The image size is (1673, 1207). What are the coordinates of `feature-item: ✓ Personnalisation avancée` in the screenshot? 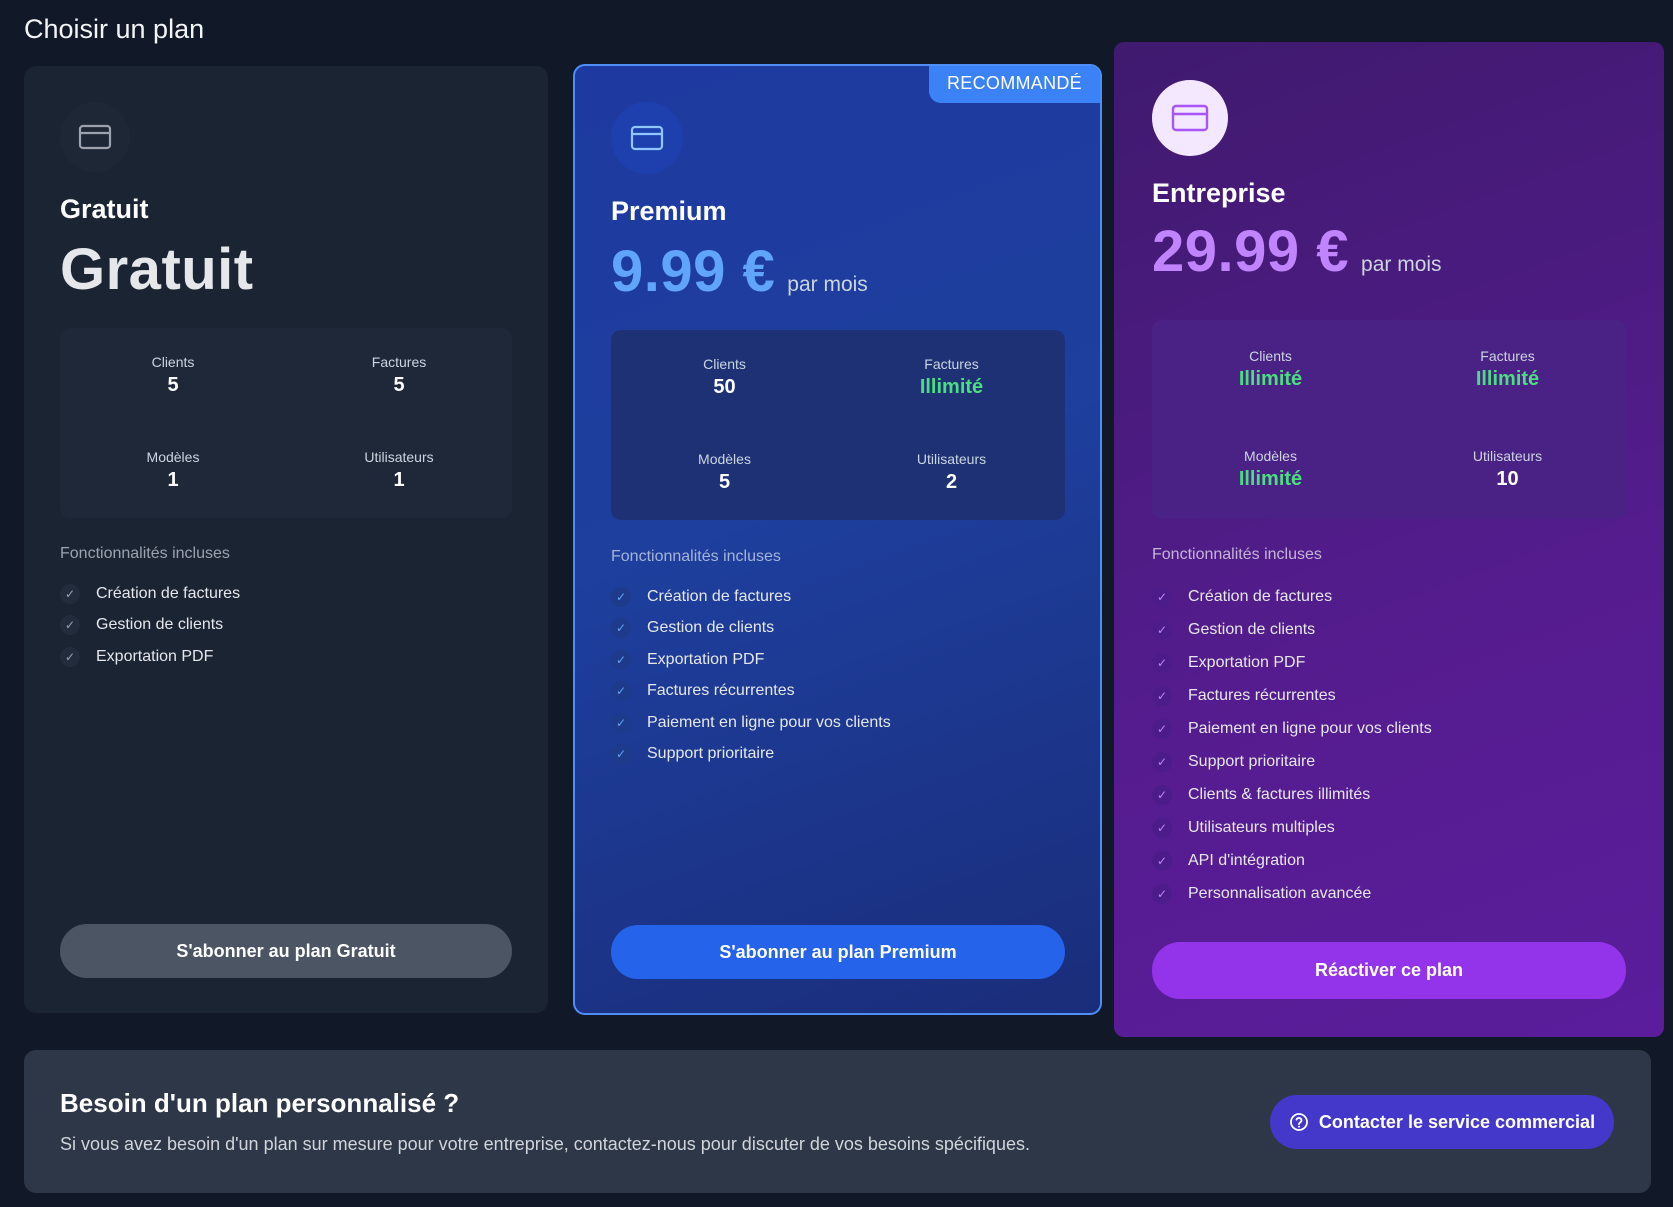 It's located at (1292, 893).